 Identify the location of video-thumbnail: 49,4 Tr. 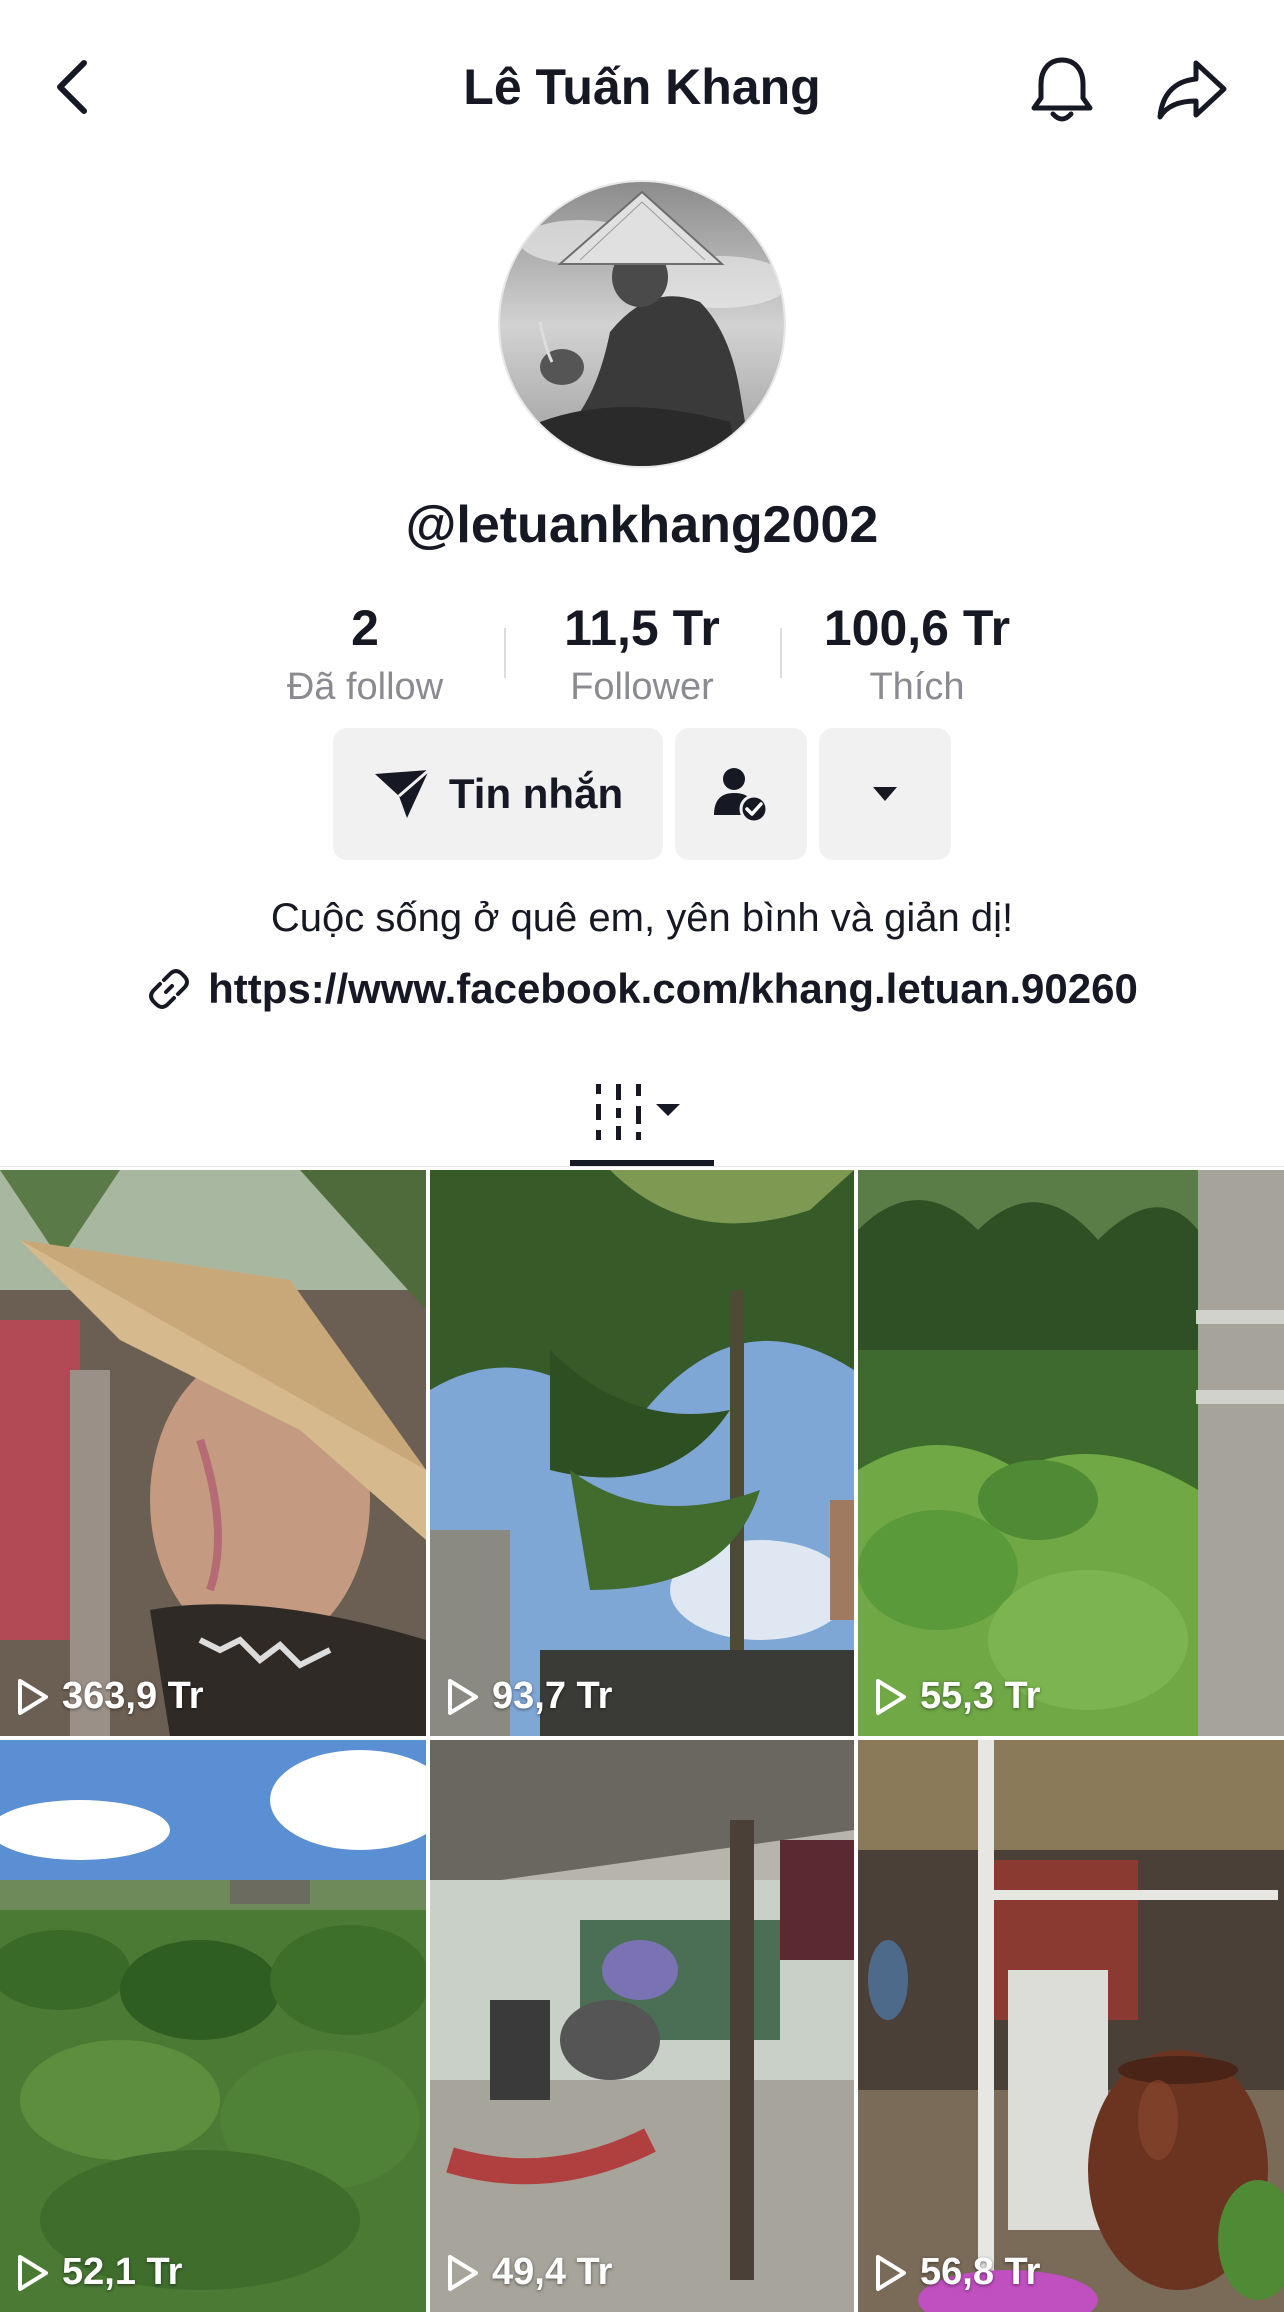
(642, 2026).